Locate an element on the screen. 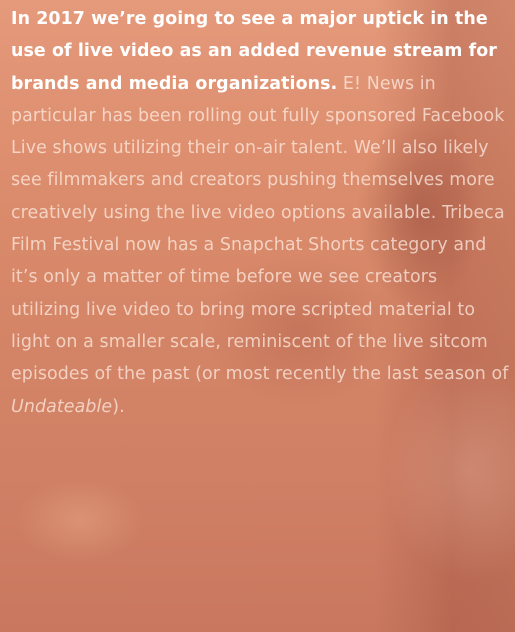 The height and width of the screenshot is (632, 515). show-title: Undateable is located at coordinates (62, 406).